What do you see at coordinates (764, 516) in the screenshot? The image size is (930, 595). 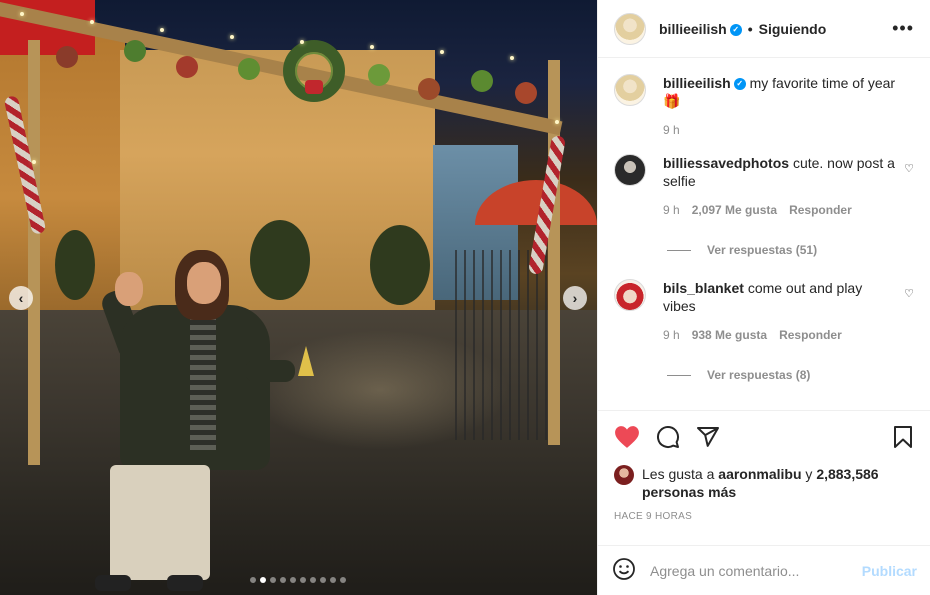 I see `post-timestamp: HACE 9 HORAS` at bounding box center [764, 516].